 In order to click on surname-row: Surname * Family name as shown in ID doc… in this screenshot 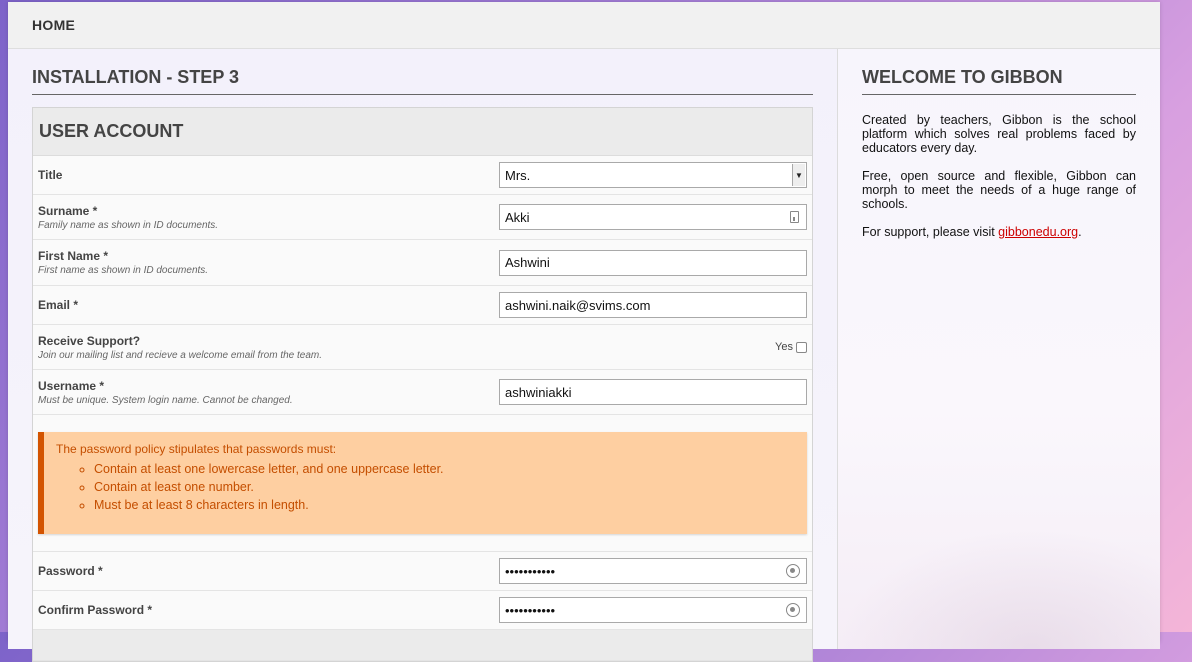, I will do `click(422, 217)`.